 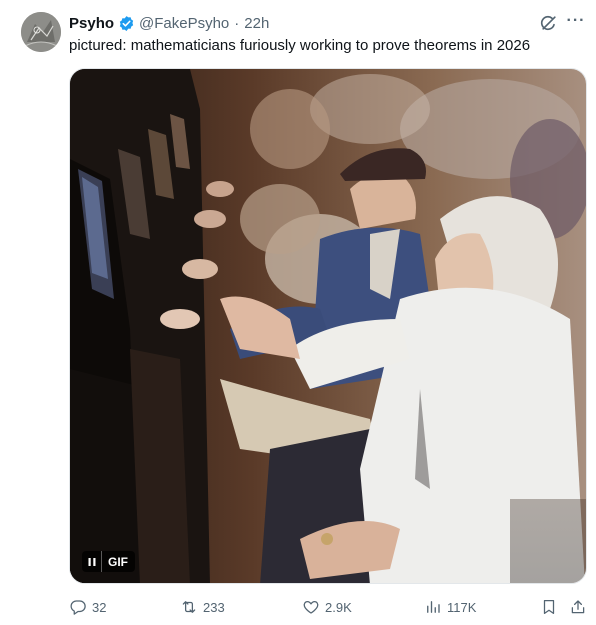 What do you see at coordinates (311, 607) in the screenshot?
I see `heart-icon` at bounding box center [311, 607].